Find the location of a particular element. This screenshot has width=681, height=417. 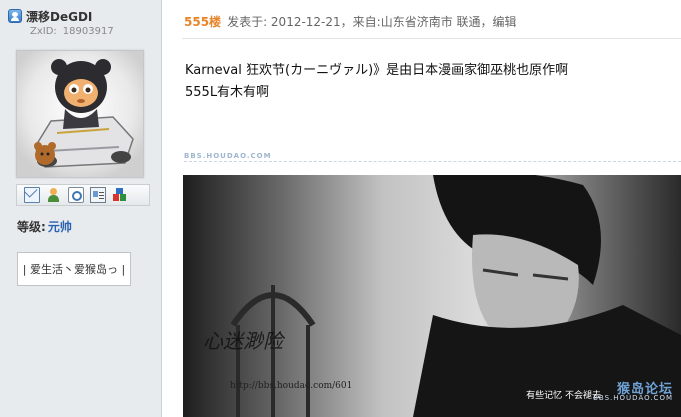

username-row: 漂移DeGDI is located at coordinates (50, 16).